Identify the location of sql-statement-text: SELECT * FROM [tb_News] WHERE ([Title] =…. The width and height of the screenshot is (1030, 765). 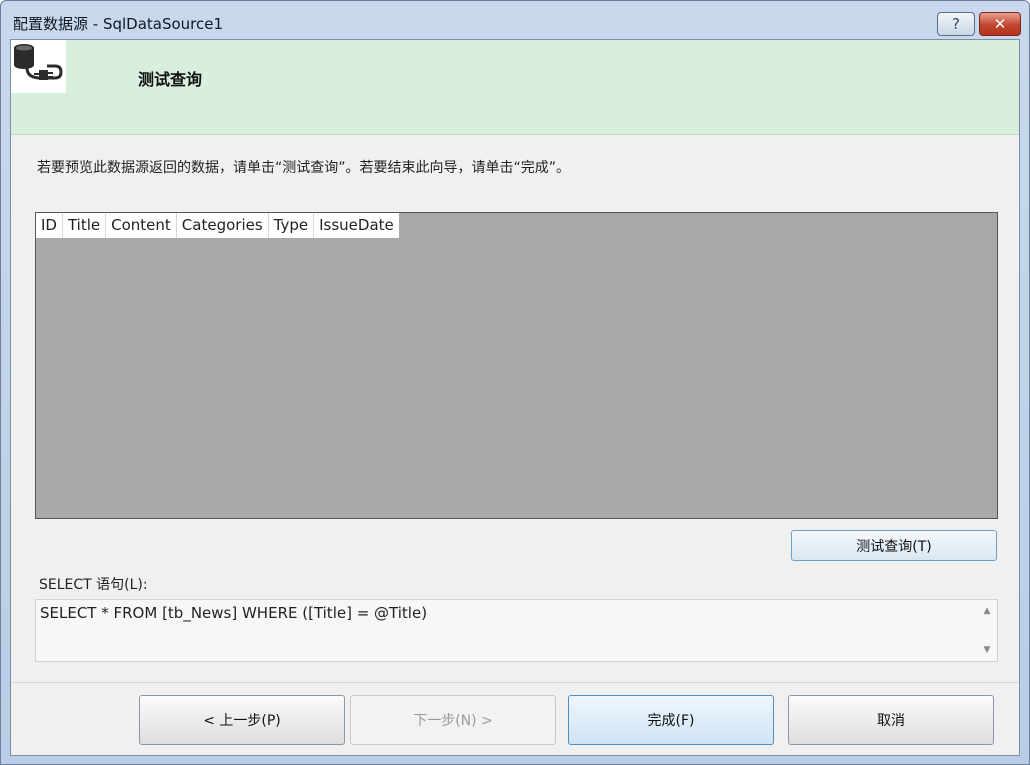
(234, 613).